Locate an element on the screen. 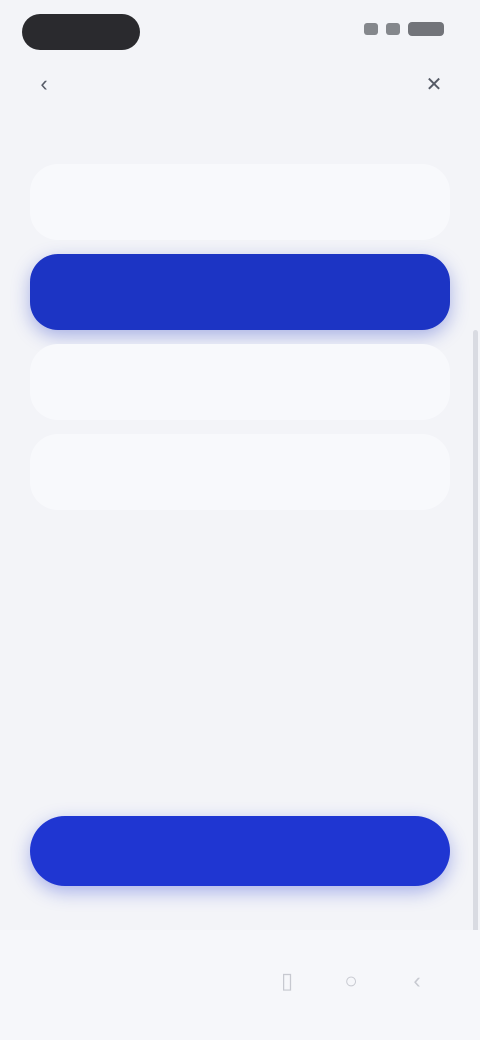 This screenshot has width=480, height=1040. scrollbar is located at coordinates (475, 635).